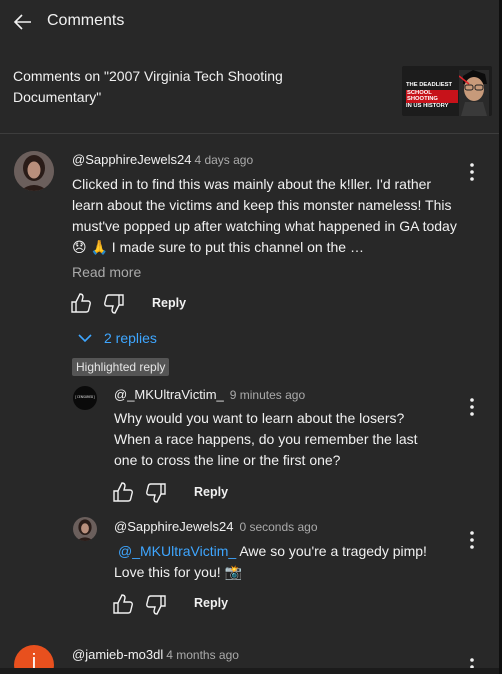 The height and width of the screenshot is (674, 502). Describe the element at coordinates (85, 338) in the screenshot. I see `chevron-down-icon` at that location.